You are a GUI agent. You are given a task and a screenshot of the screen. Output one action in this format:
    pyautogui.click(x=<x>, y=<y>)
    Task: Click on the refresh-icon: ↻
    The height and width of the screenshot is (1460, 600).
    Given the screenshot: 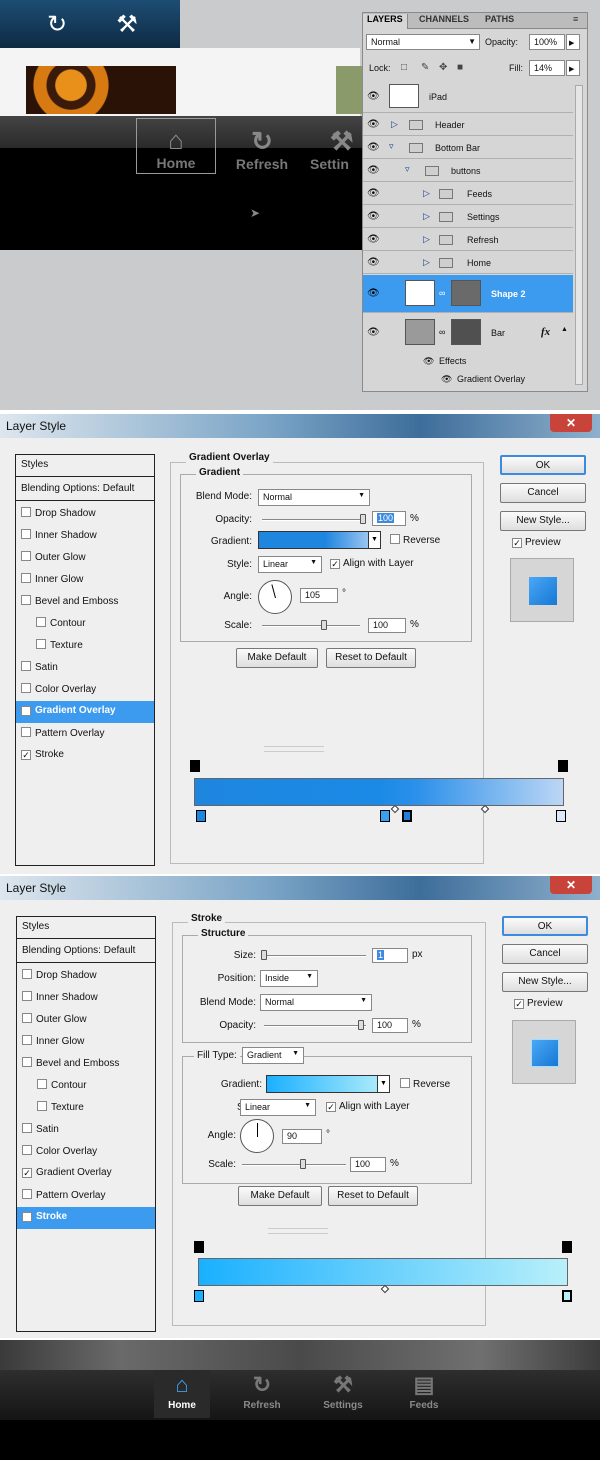 What is the action you would take?
    pyautogui.click(x=57, y=25)
    